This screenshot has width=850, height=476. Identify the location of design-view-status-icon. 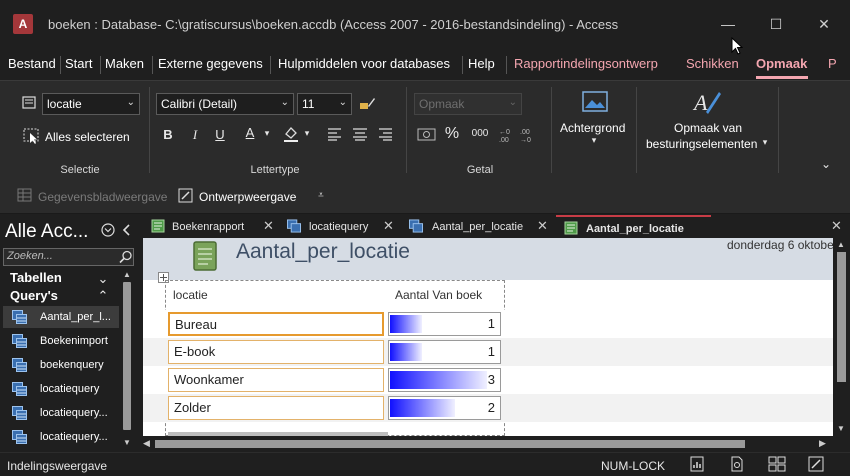
(816, 464).